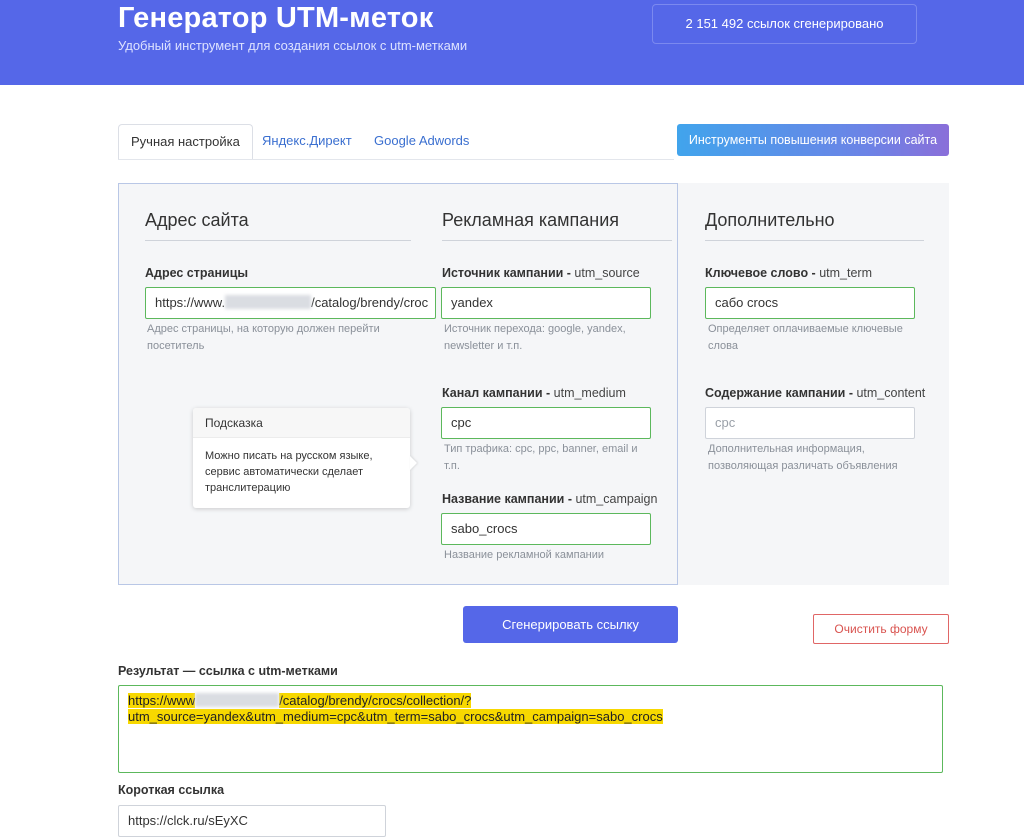 The width and height of the screenshot is (1024, 839). Describe the element at coordinates (815, 393) in the screenshot. I see `utm-content-label: Содержание кампании - utm_content` at that location.